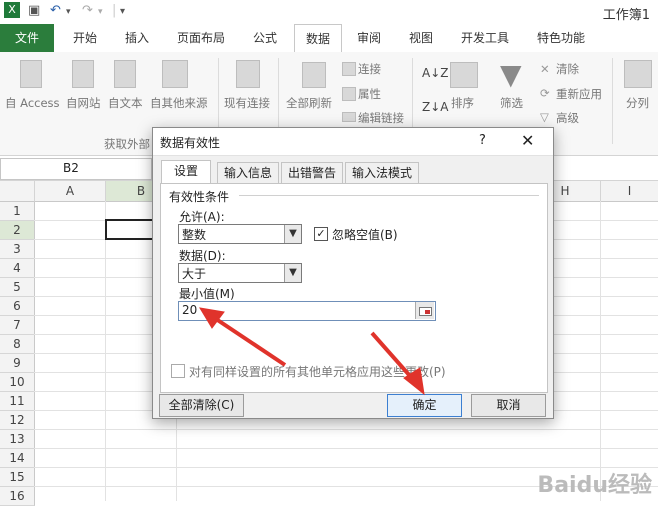 Image resolution: width=658 pixels, height=506 pixels. What do you see at coordinates (247, 340) in the screenshot?
I see `annotation-arrow-min-value` at bounding box center [247, 340].